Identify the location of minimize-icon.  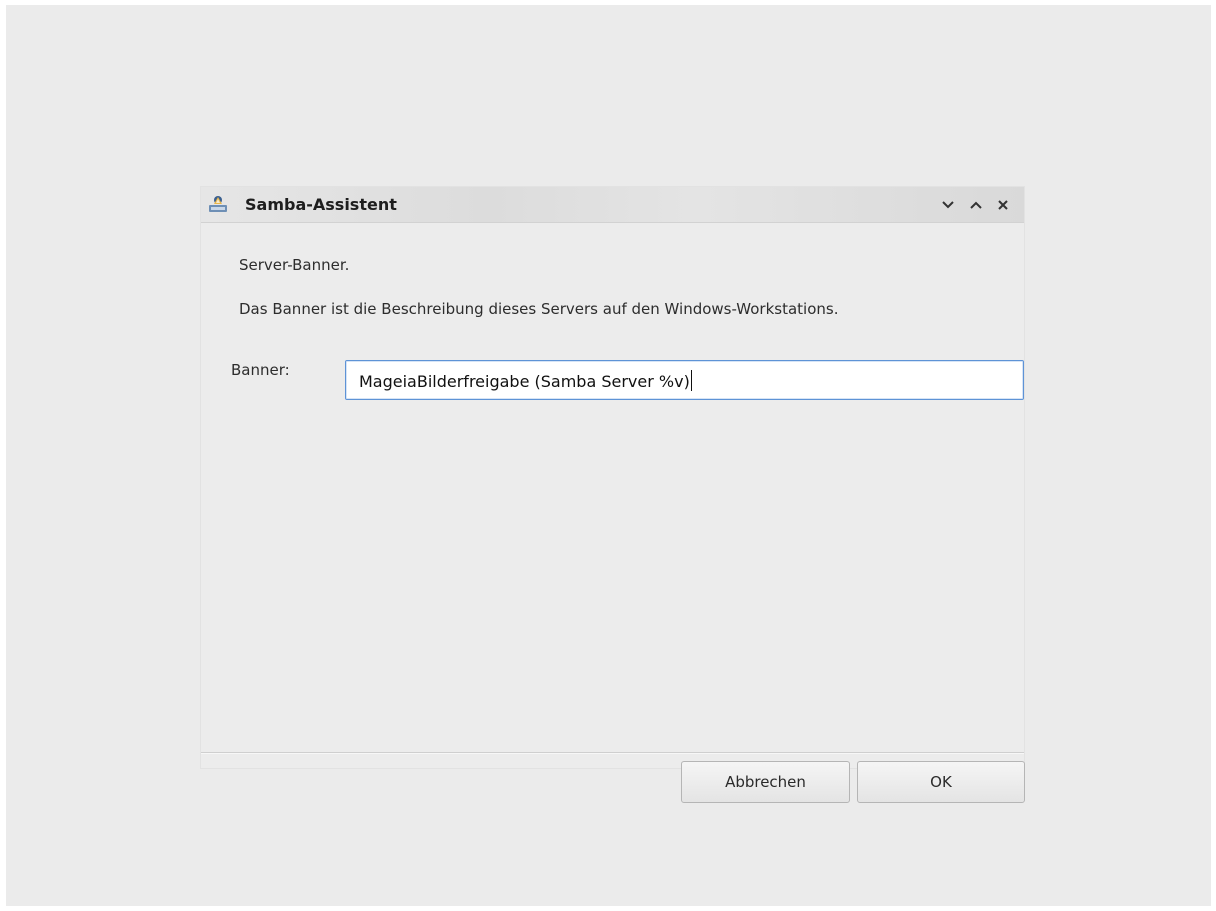
(948, 205).